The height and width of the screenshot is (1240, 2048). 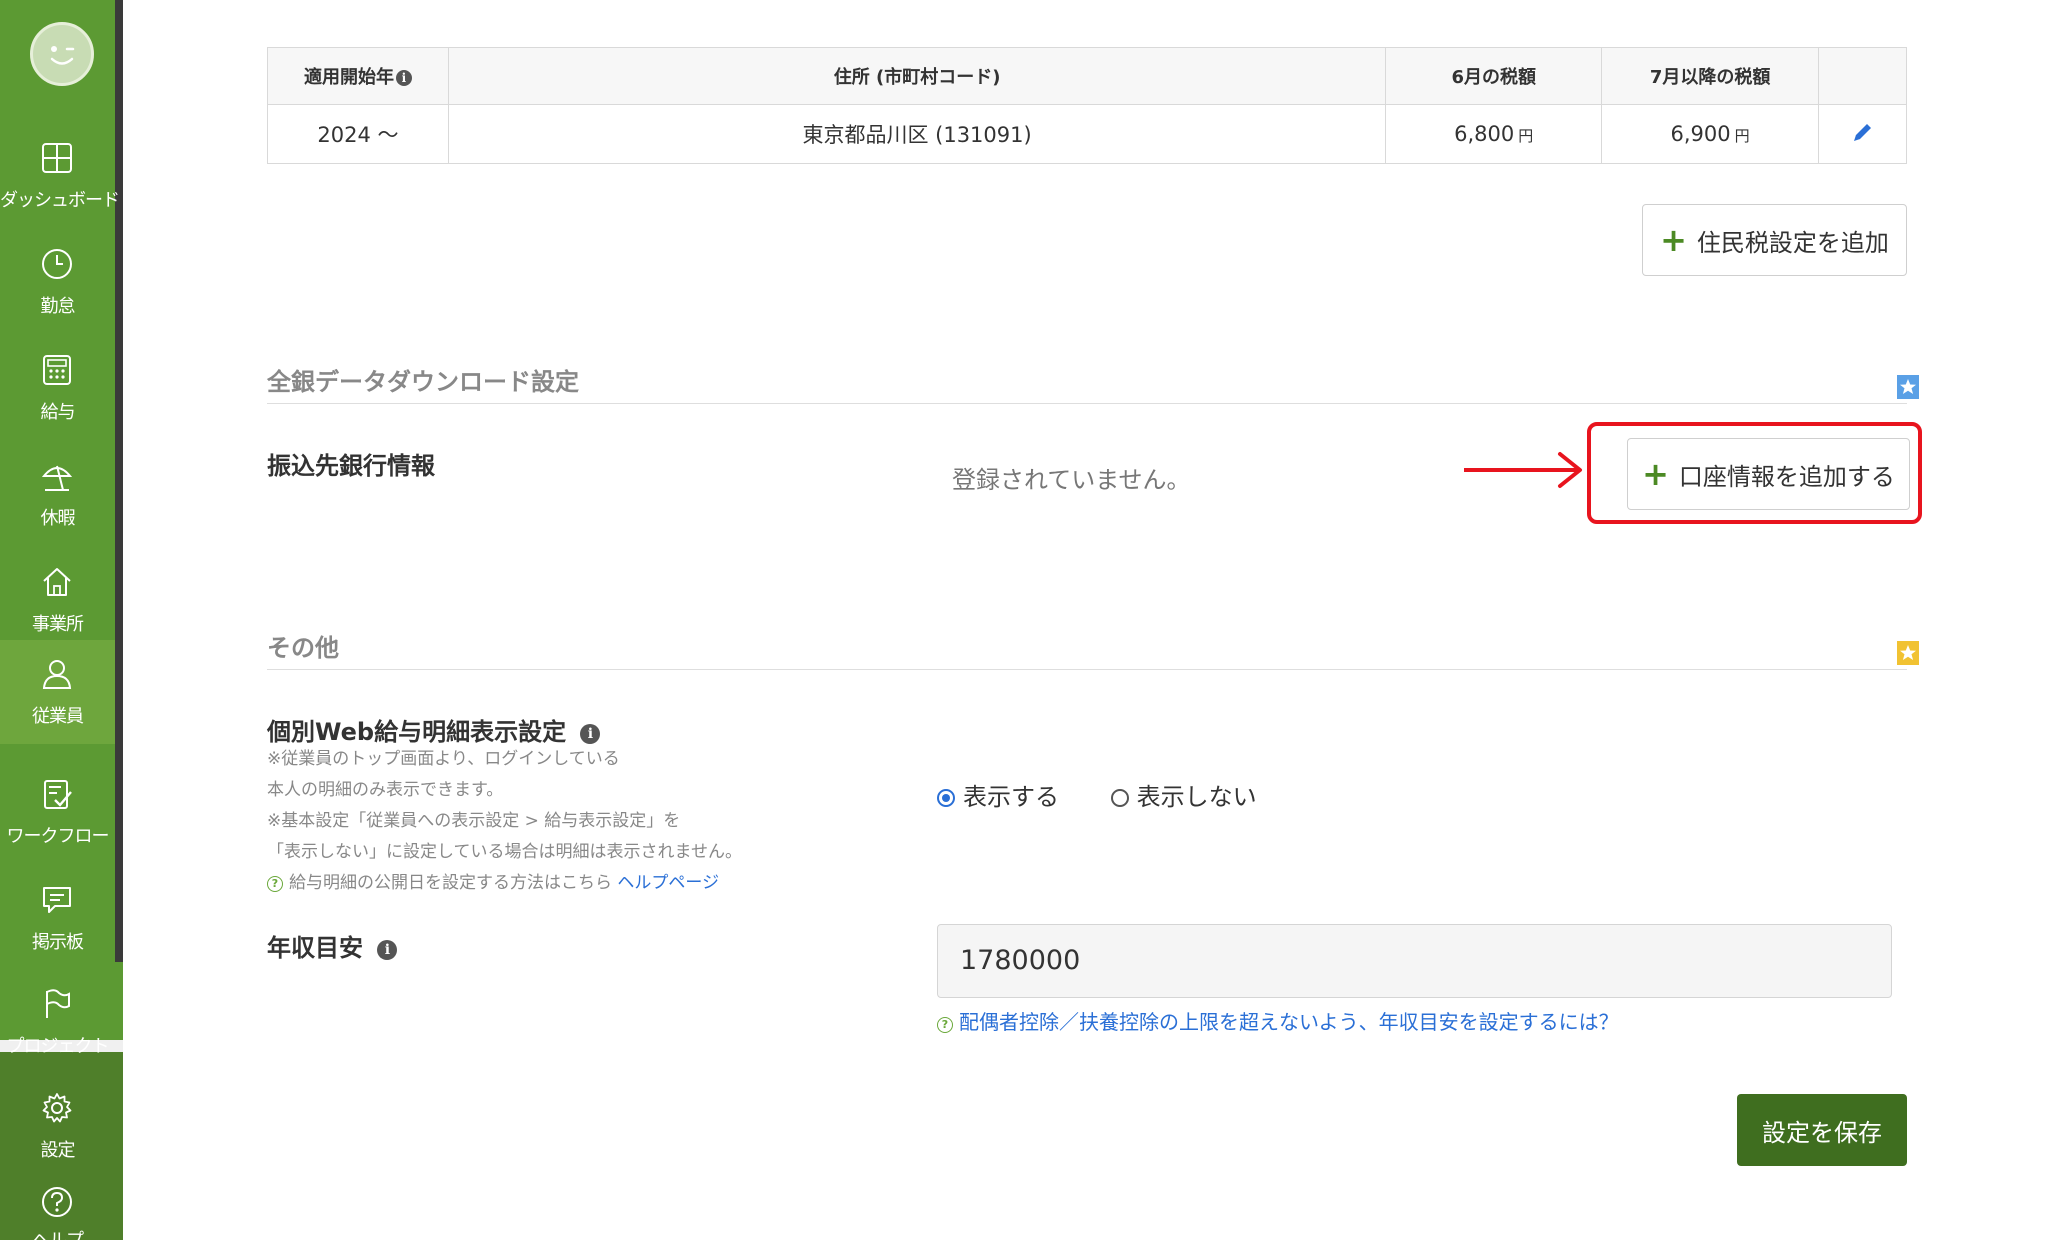 I want to click on cell-july-tax: 6,900 円, so click(x=1710, y=134).